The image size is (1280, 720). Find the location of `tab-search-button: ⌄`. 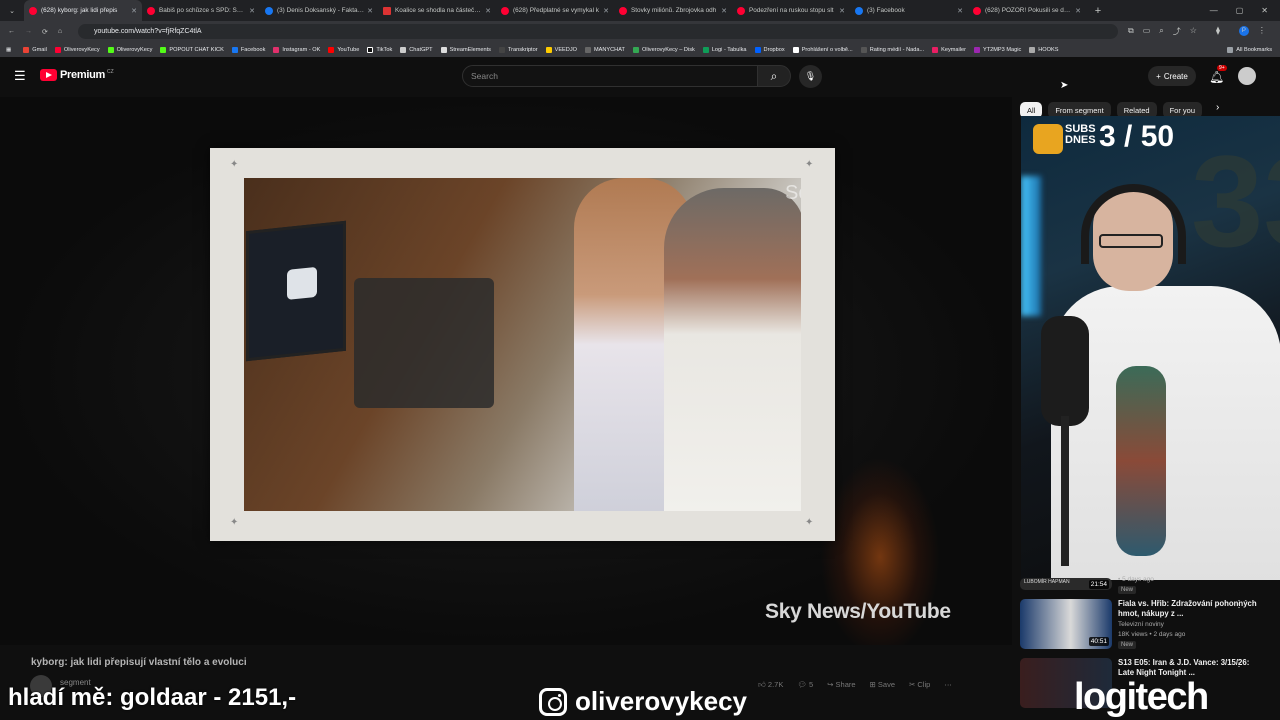

tab-search-button: ⌄ is located at coordinates (12, 10).